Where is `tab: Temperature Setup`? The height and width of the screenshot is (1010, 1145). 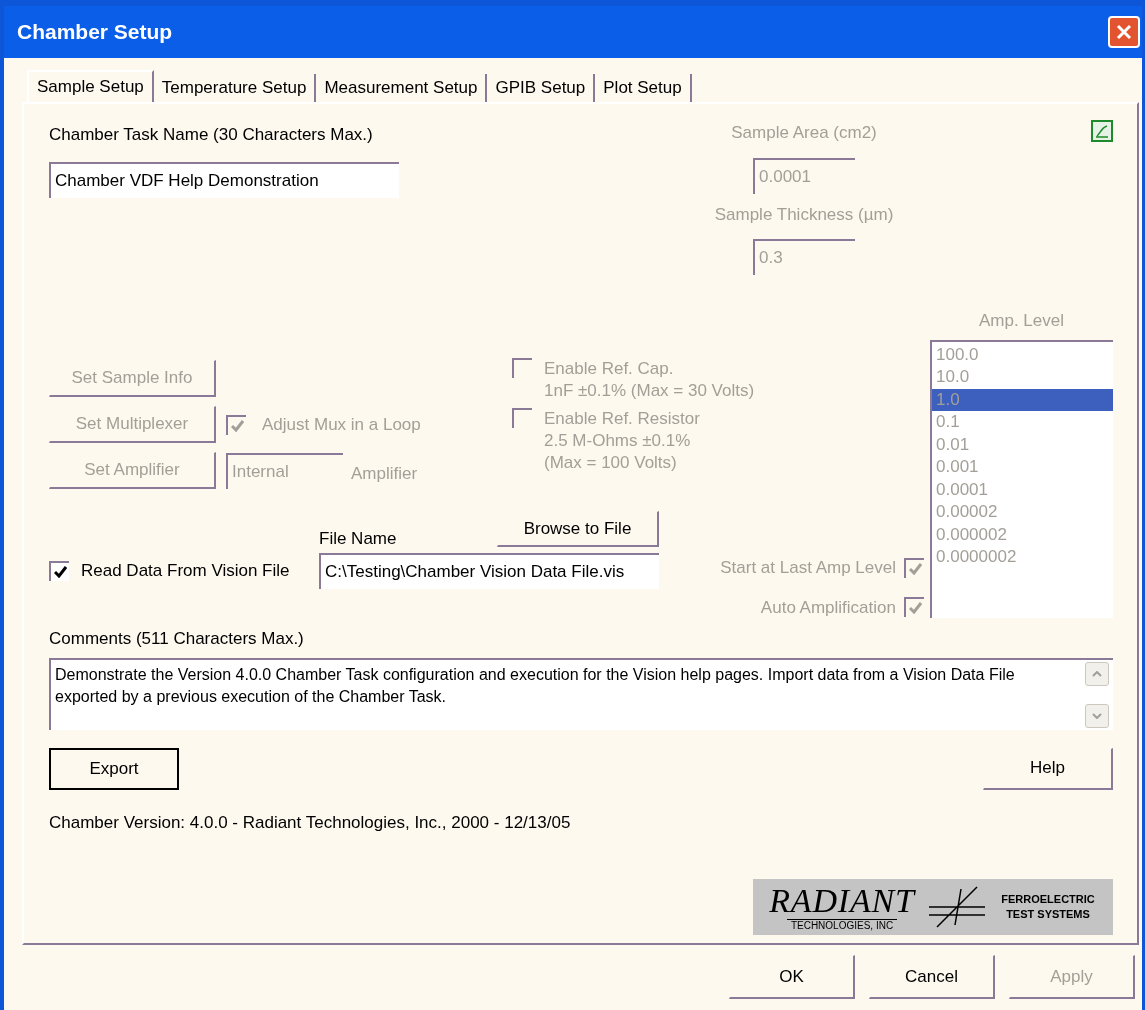 tab: Temperature Setup is located at coordinates (235, 88).